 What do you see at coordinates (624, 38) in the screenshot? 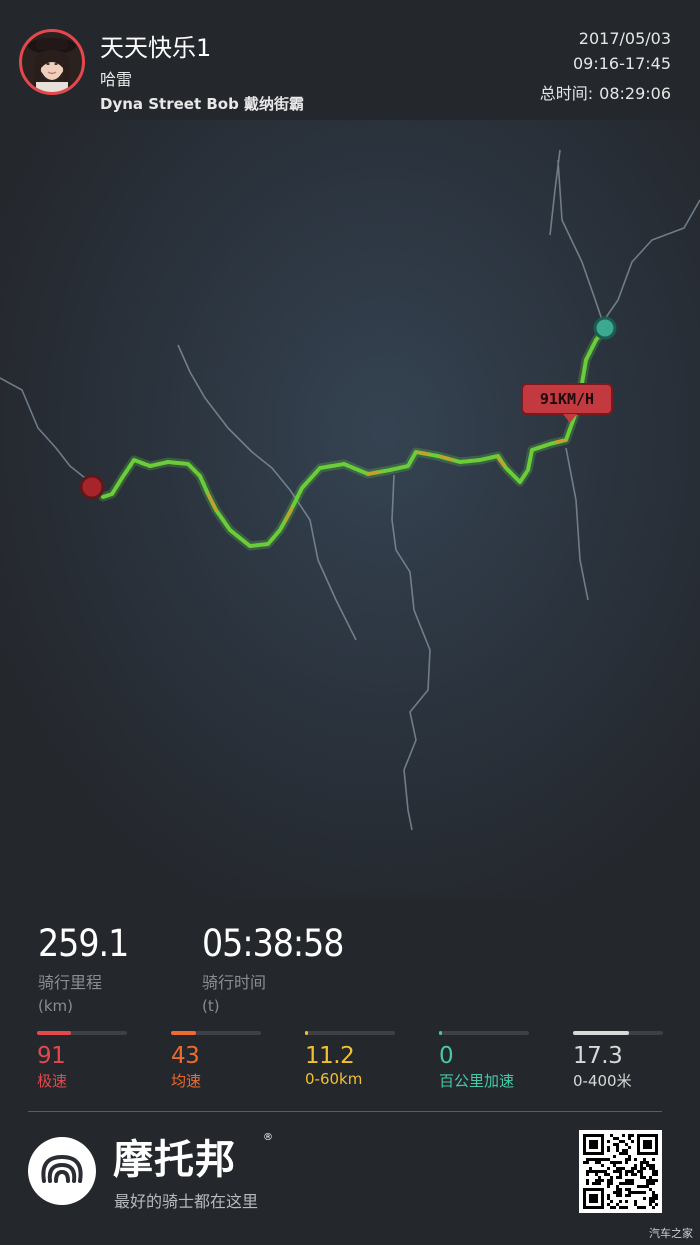
I see `trip-date: 2017/05/03` at bounding box center [624, 38].